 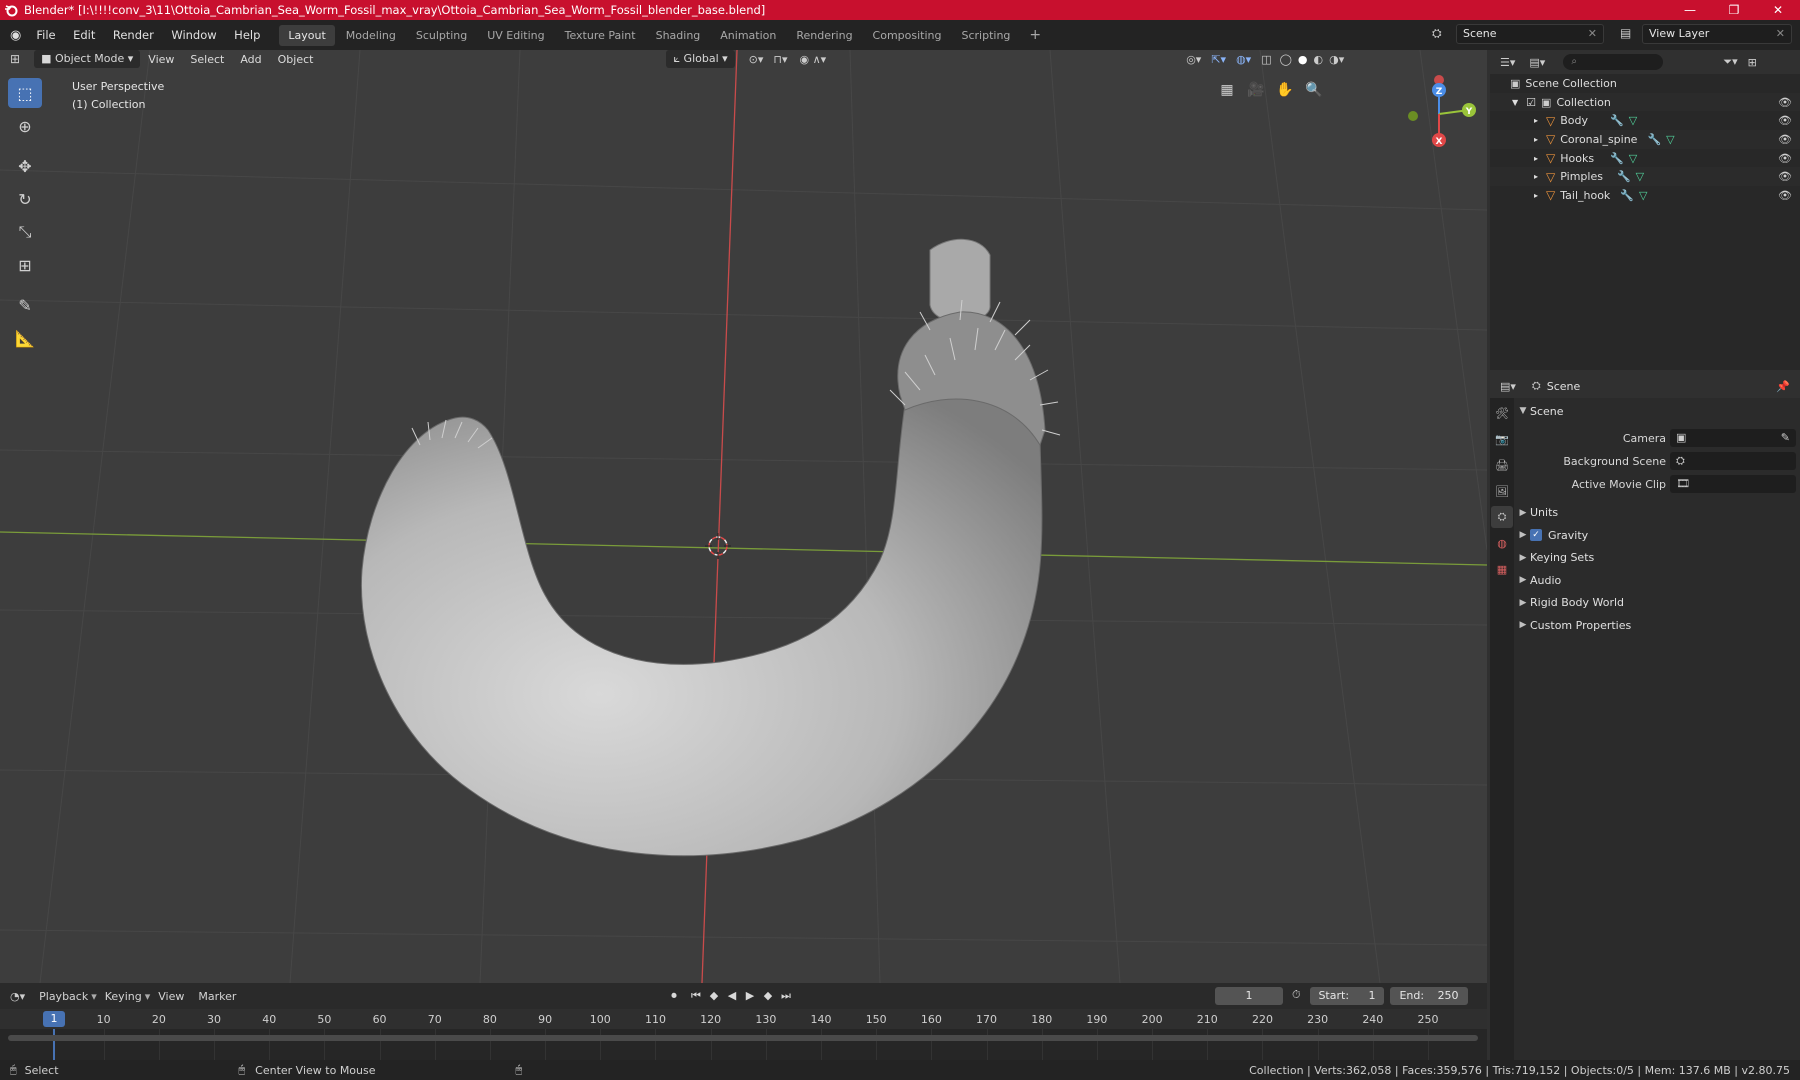 What do you see at coordinates (515, 35) in the screenshot?
I see `tab-uv-editing: UV Editing` at bounding box center [515, 35].